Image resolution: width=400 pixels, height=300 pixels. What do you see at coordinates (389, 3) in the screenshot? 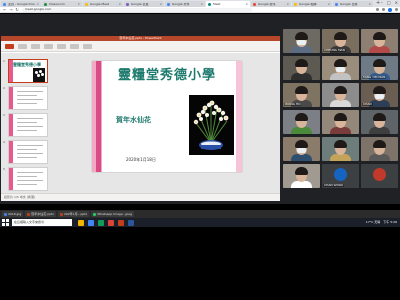
I see `maximize-icon: □` at bounding box center [389, 3].